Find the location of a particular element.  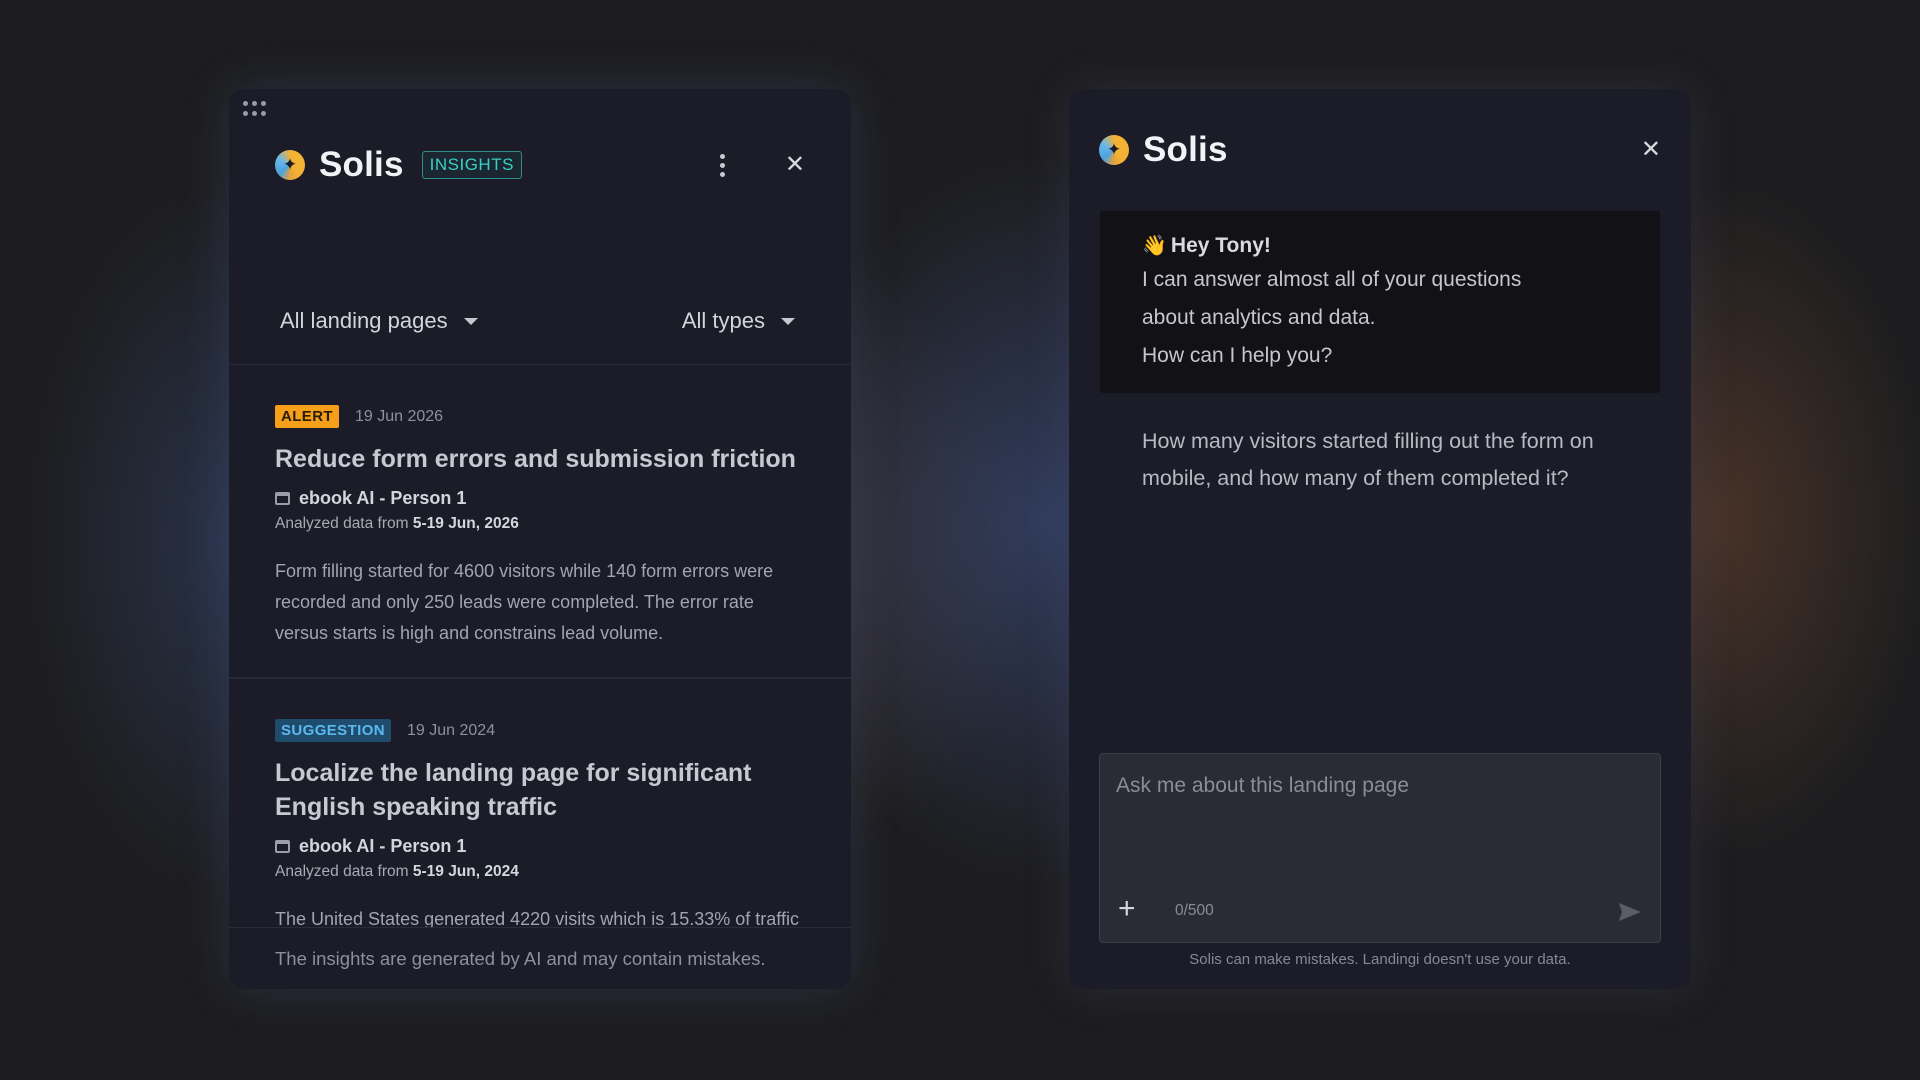

plus-icon: + is located at coordinates (1127, 909).